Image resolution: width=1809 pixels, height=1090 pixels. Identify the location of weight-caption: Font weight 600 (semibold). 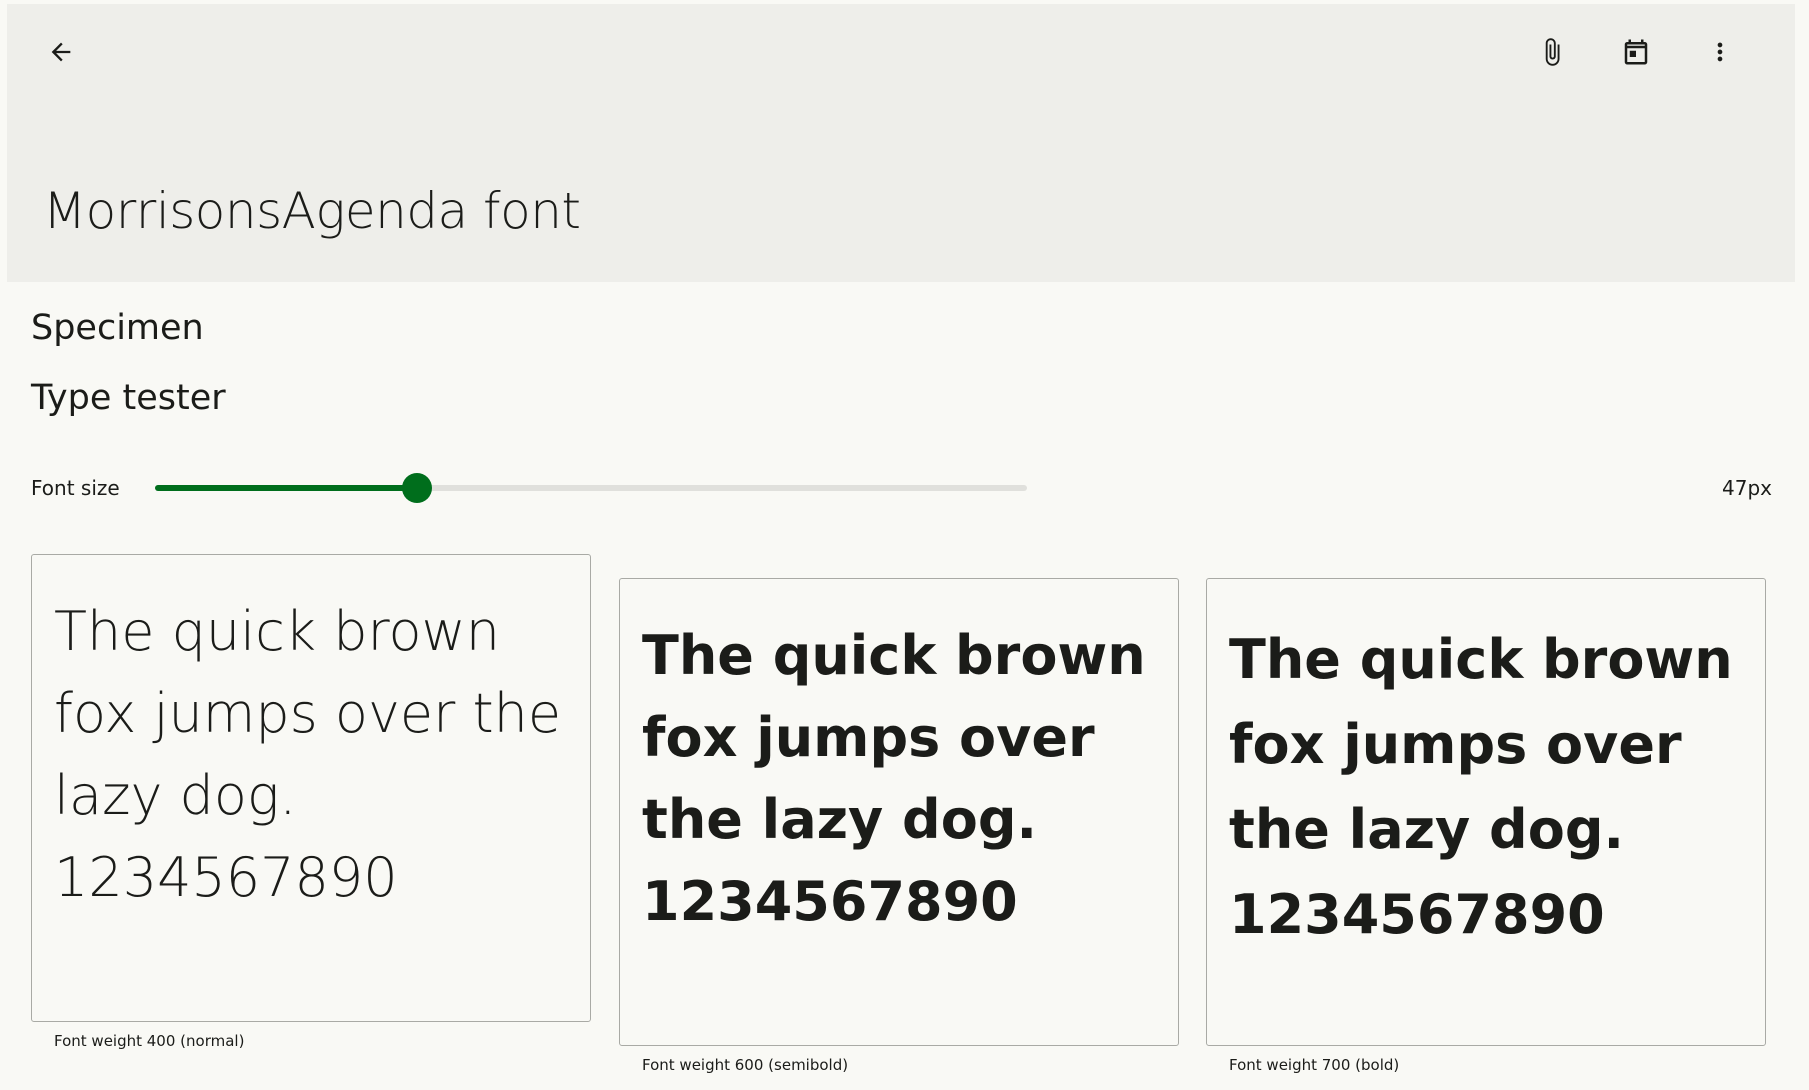
(745, 1065).